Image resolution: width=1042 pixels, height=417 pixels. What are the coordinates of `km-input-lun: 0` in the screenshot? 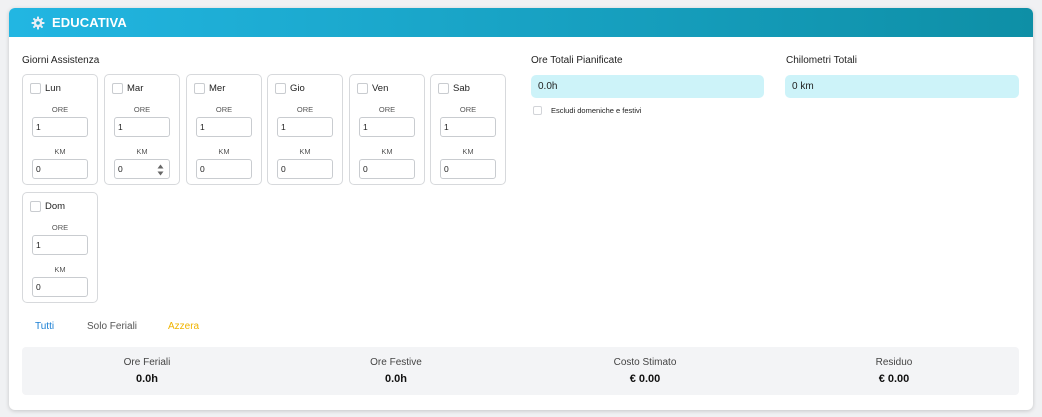 It's located at (60, 169).